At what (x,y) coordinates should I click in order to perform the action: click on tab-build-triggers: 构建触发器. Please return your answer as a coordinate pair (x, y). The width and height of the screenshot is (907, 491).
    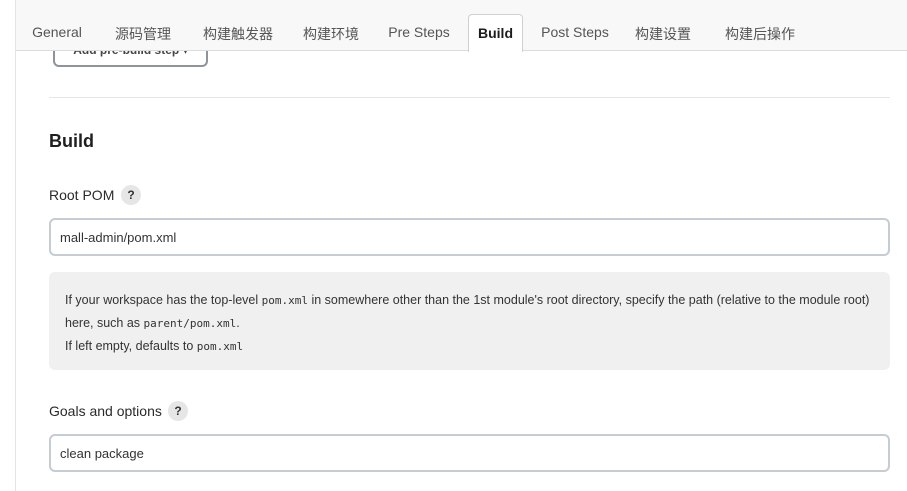
    Looking at the image, I should click on (238, 32).